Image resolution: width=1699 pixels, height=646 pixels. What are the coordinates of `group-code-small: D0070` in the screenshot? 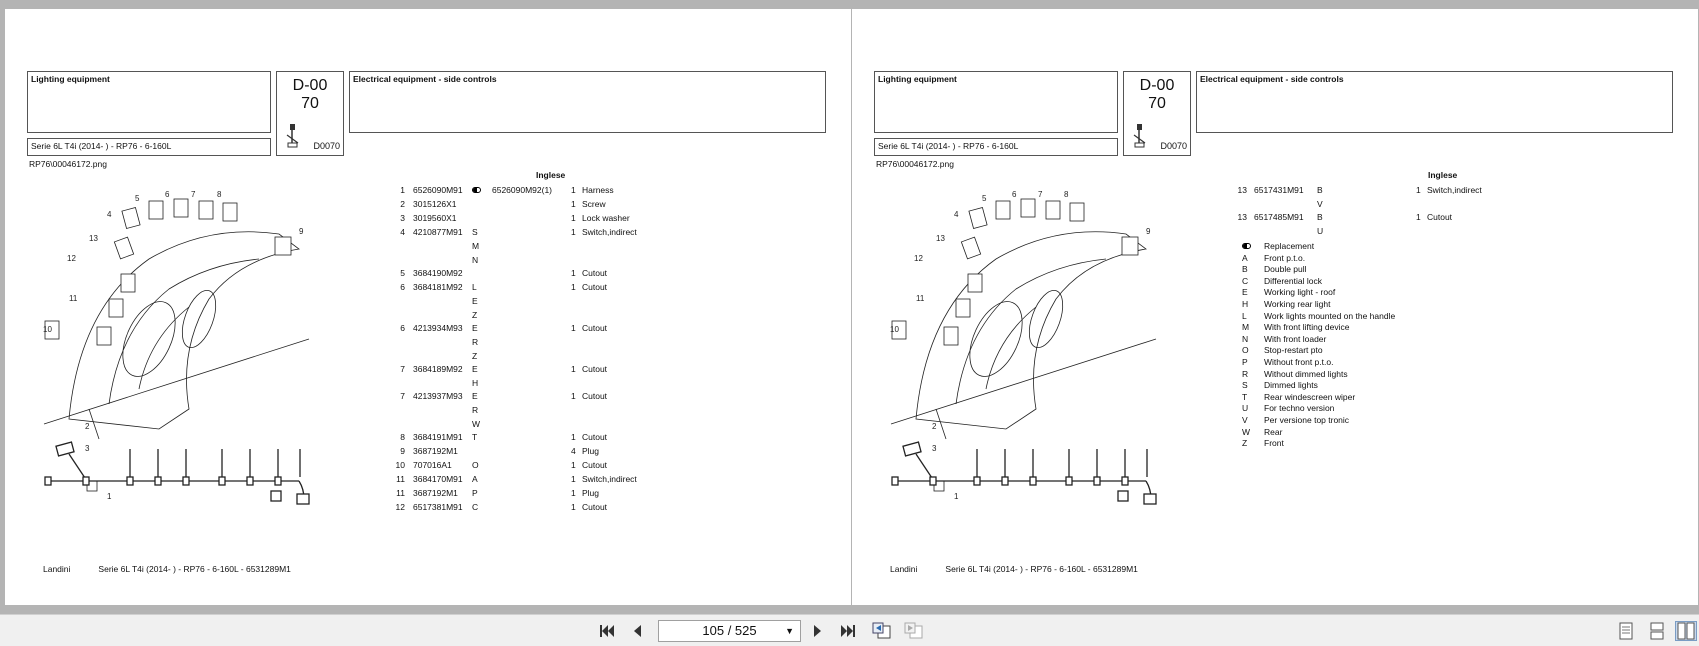 It's located at (1173, 146).